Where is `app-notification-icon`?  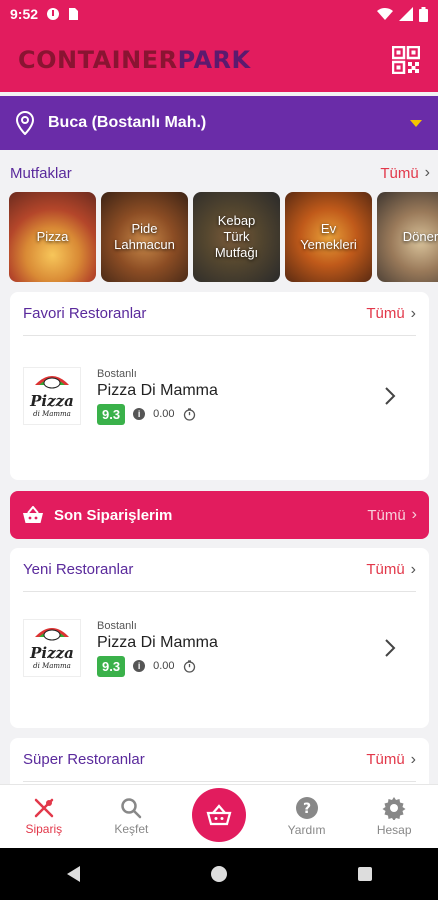
app-notification-icon is located at coordinates (53, 14).